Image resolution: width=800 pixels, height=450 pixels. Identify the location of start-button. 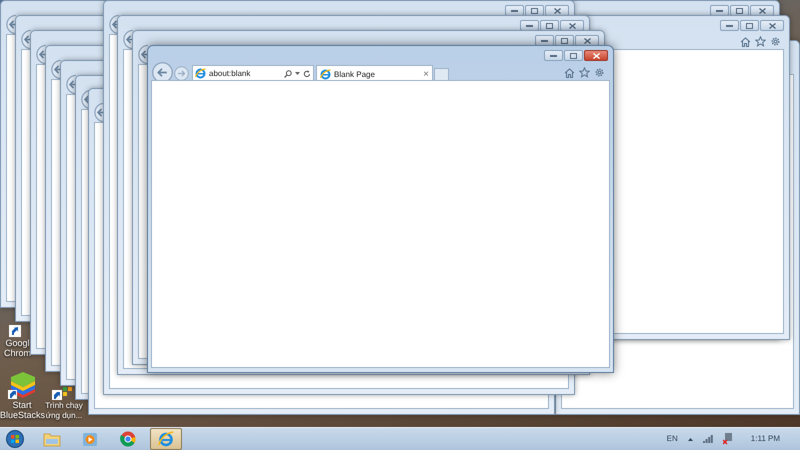
(15, 439).